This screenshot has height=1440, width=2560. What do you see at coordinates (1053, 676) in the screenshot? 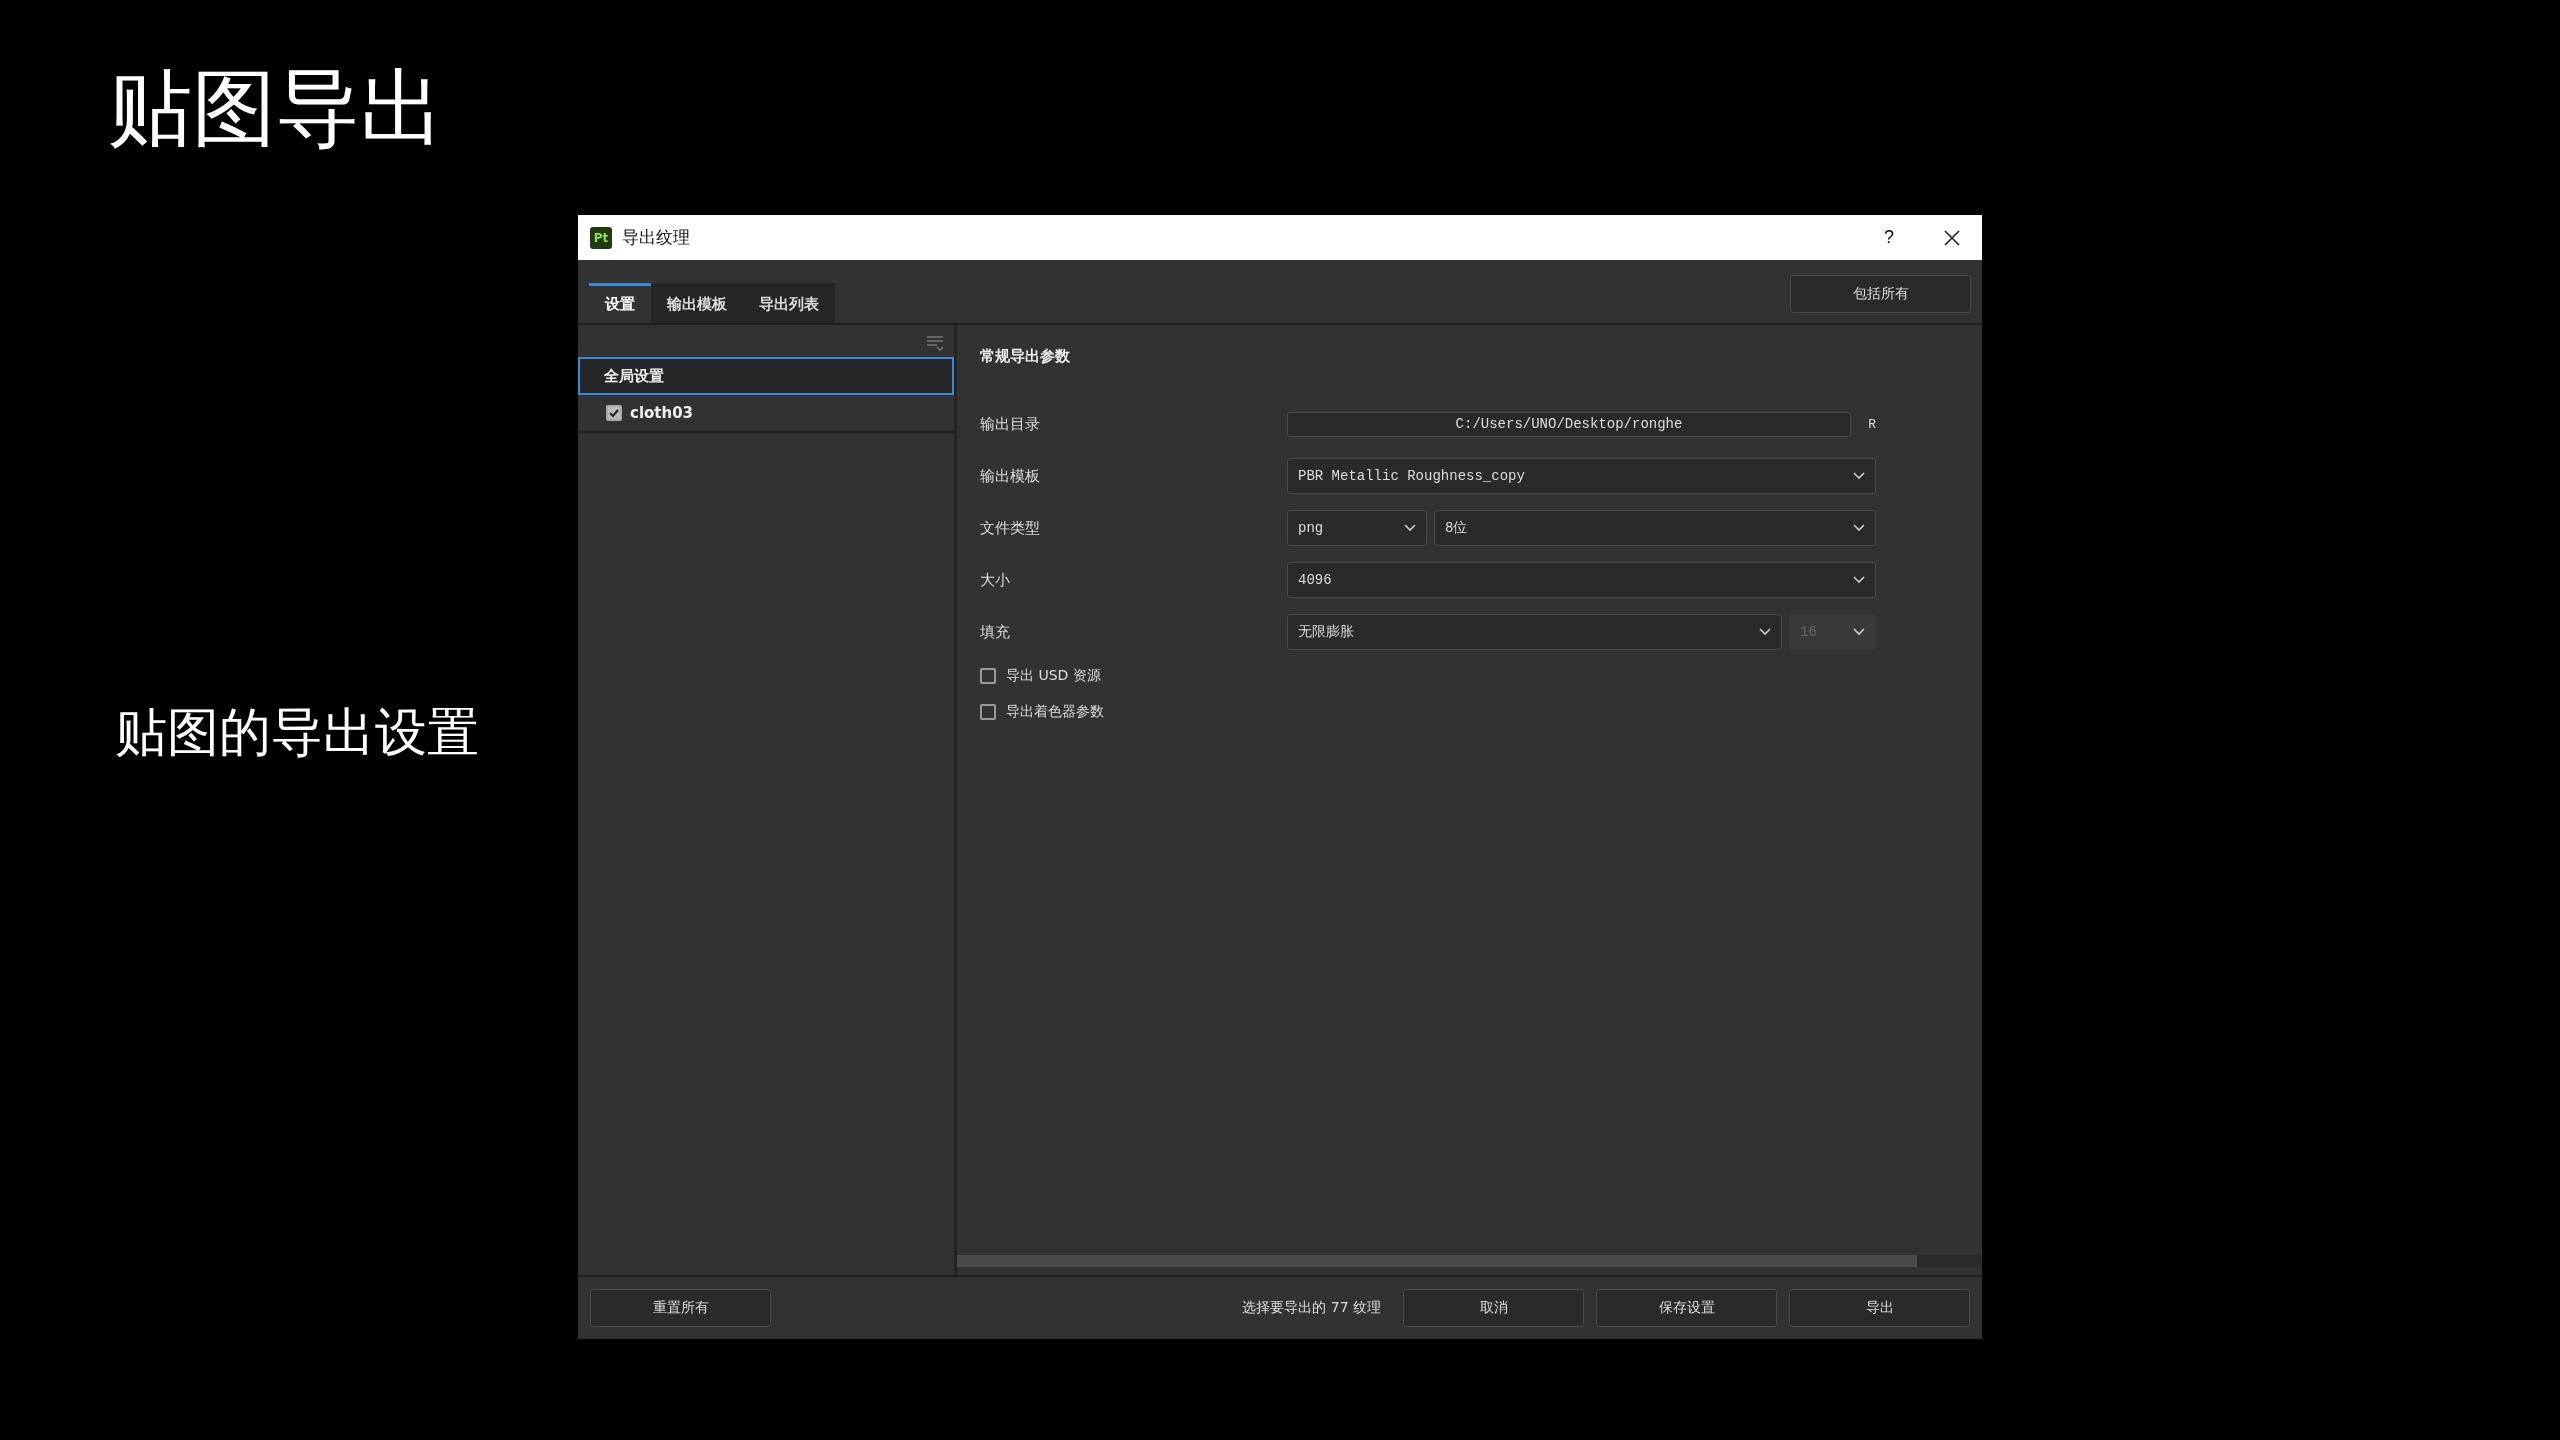
I see `option-label: 导出 USD 资源` at bounding box center [1053, 676].